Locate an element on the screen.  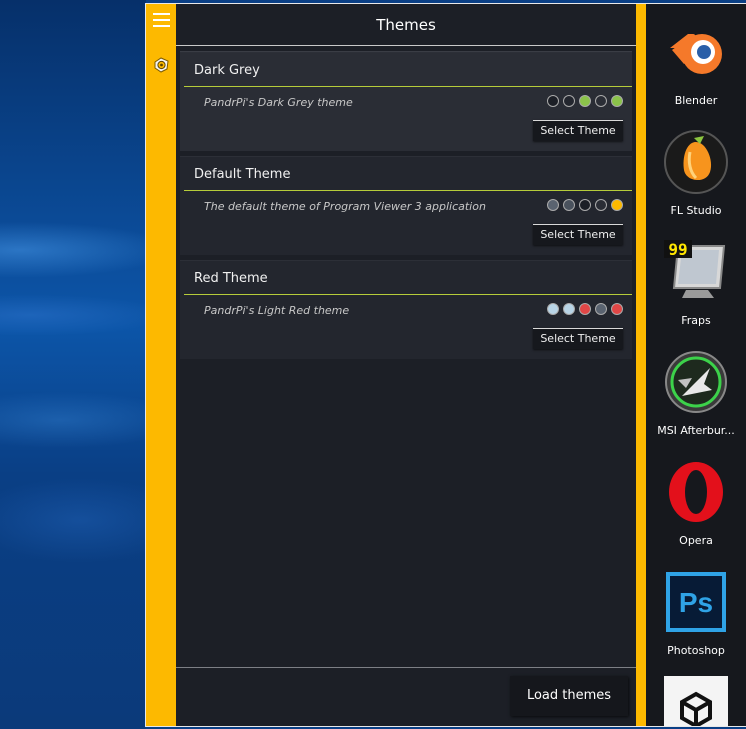
unity-icon is located at coordinates (696, 701).